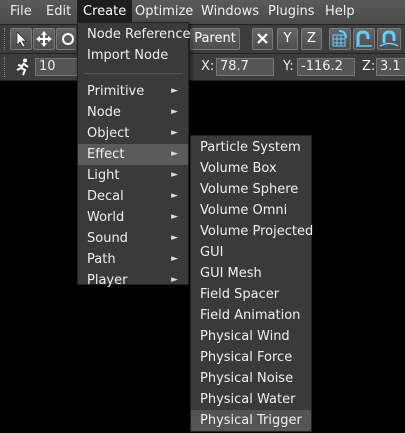 The width and height of the screenshot is (405, 433). Describe the element at coordinates (133, 238) in the screenshot. I see `menu-item-sound: Sound ►` at that location.